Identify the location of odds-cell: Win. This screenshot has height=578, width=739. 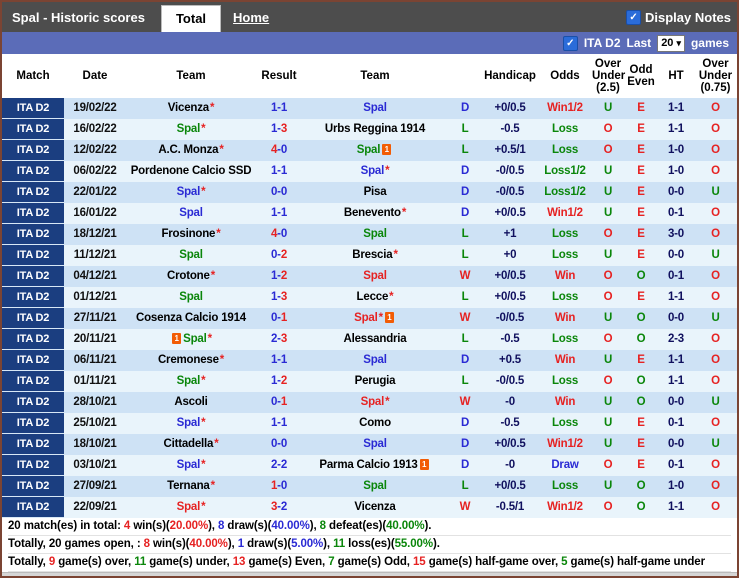
(565, 318).